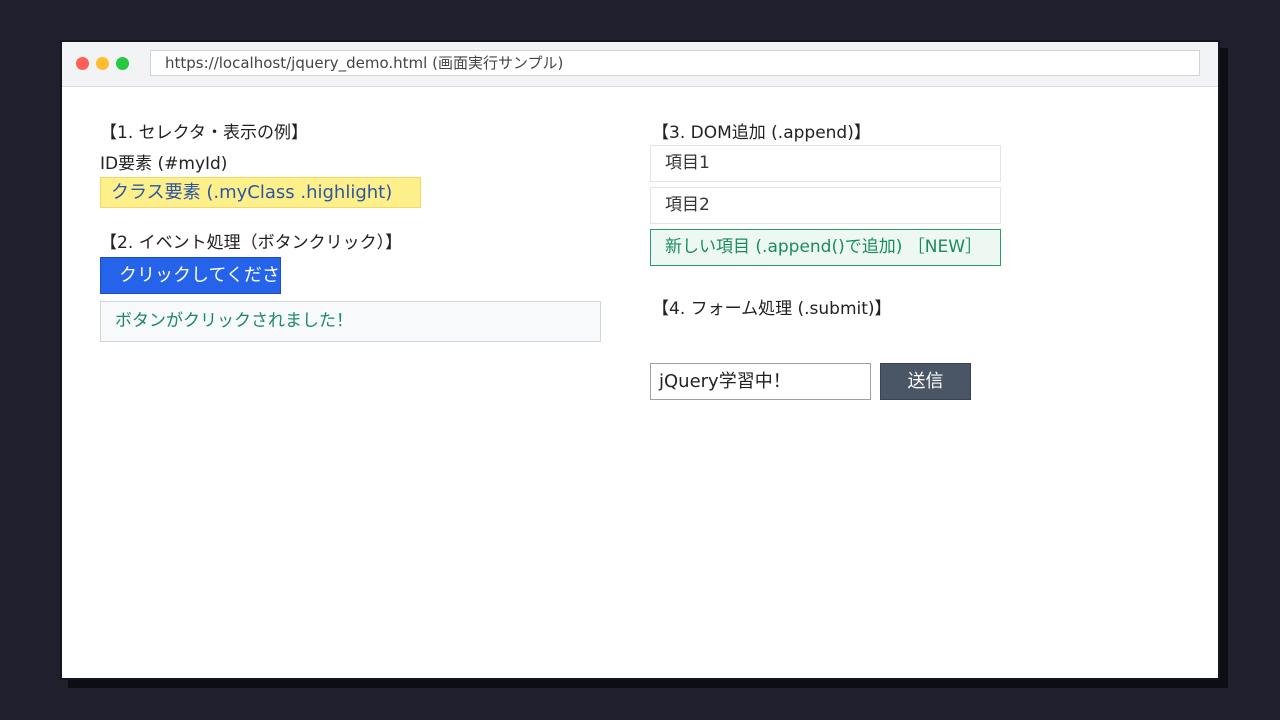 The image size is (1280, 720). What do you see at coordinates (825, 247) in the screenshot?
I see `list-item-new: 新しい項目 (.append()で追加) ［NEW］` at bounding box center [825, 247].